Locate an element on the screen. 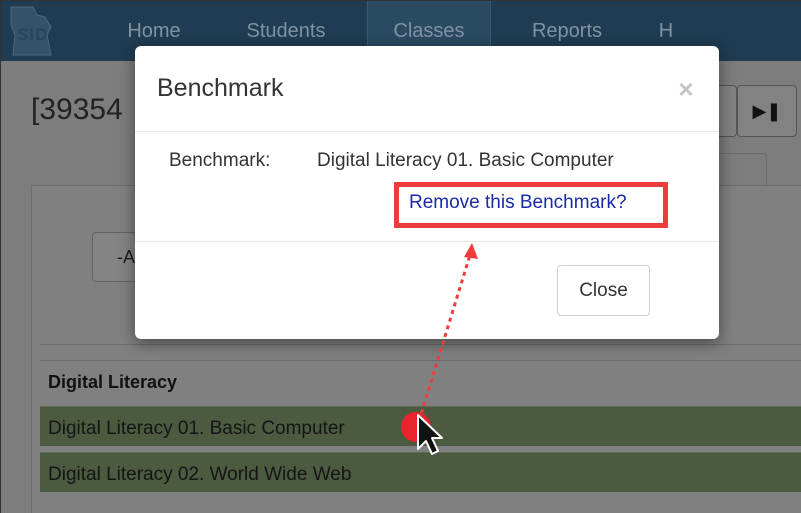 Image resolution: width=801 pixels, height=513 pixels. table-row: Digital Literacy 02. World Wide Web is located at coordinates (420, 472).